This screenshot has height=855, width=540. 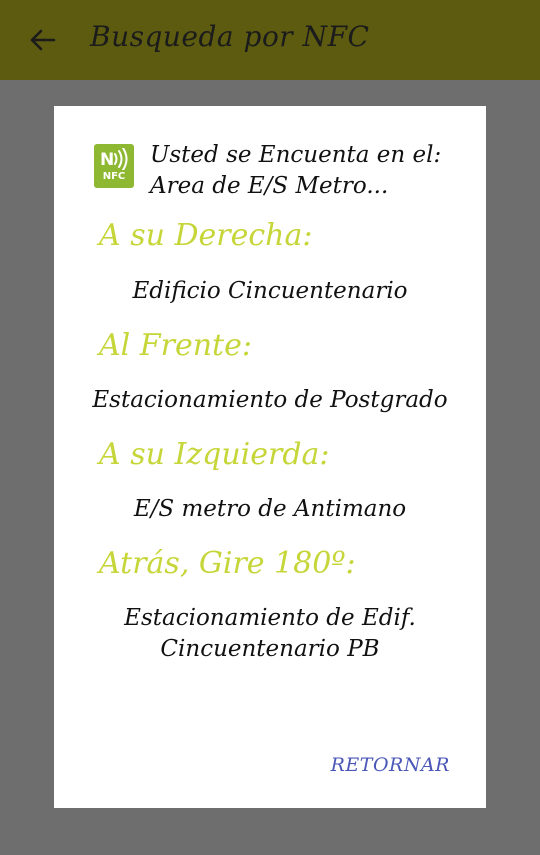 What do you see at coordinates (270, 400) in the screenshot?
I see `front-direction-value: Estacionamiento de Postgrado` at bounding box center [270, 400].